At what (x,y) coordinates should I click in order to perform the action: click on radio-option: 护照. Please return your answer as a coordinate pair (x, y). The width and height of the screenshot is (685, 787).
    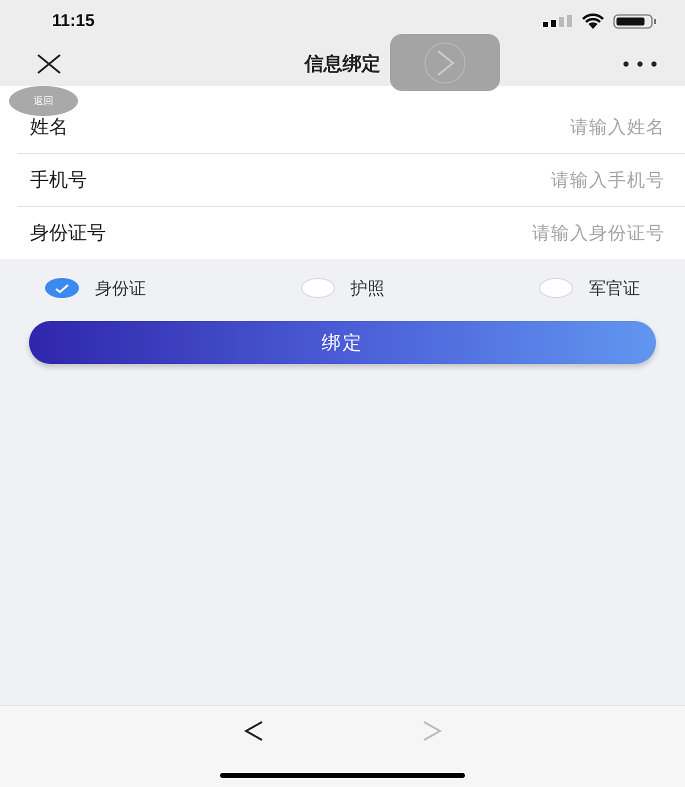
    Looking at the image, I should click on (342, 288).